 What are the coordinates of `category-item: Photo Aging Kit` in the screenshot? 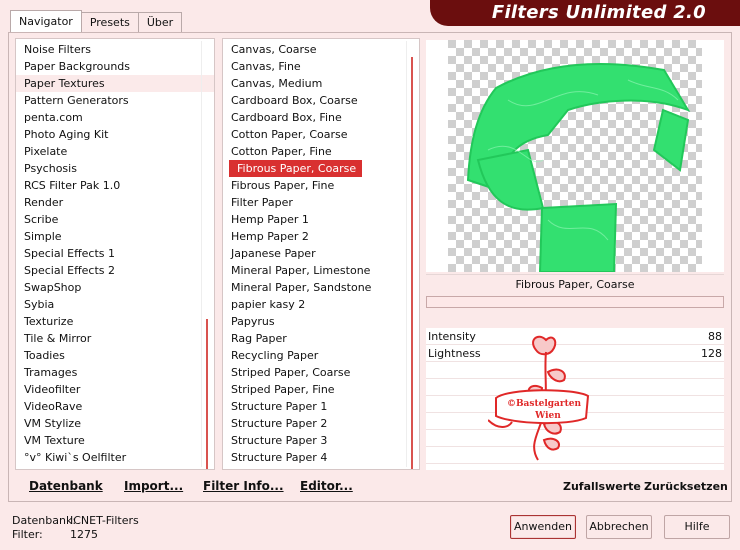 It's located at (115, 134).